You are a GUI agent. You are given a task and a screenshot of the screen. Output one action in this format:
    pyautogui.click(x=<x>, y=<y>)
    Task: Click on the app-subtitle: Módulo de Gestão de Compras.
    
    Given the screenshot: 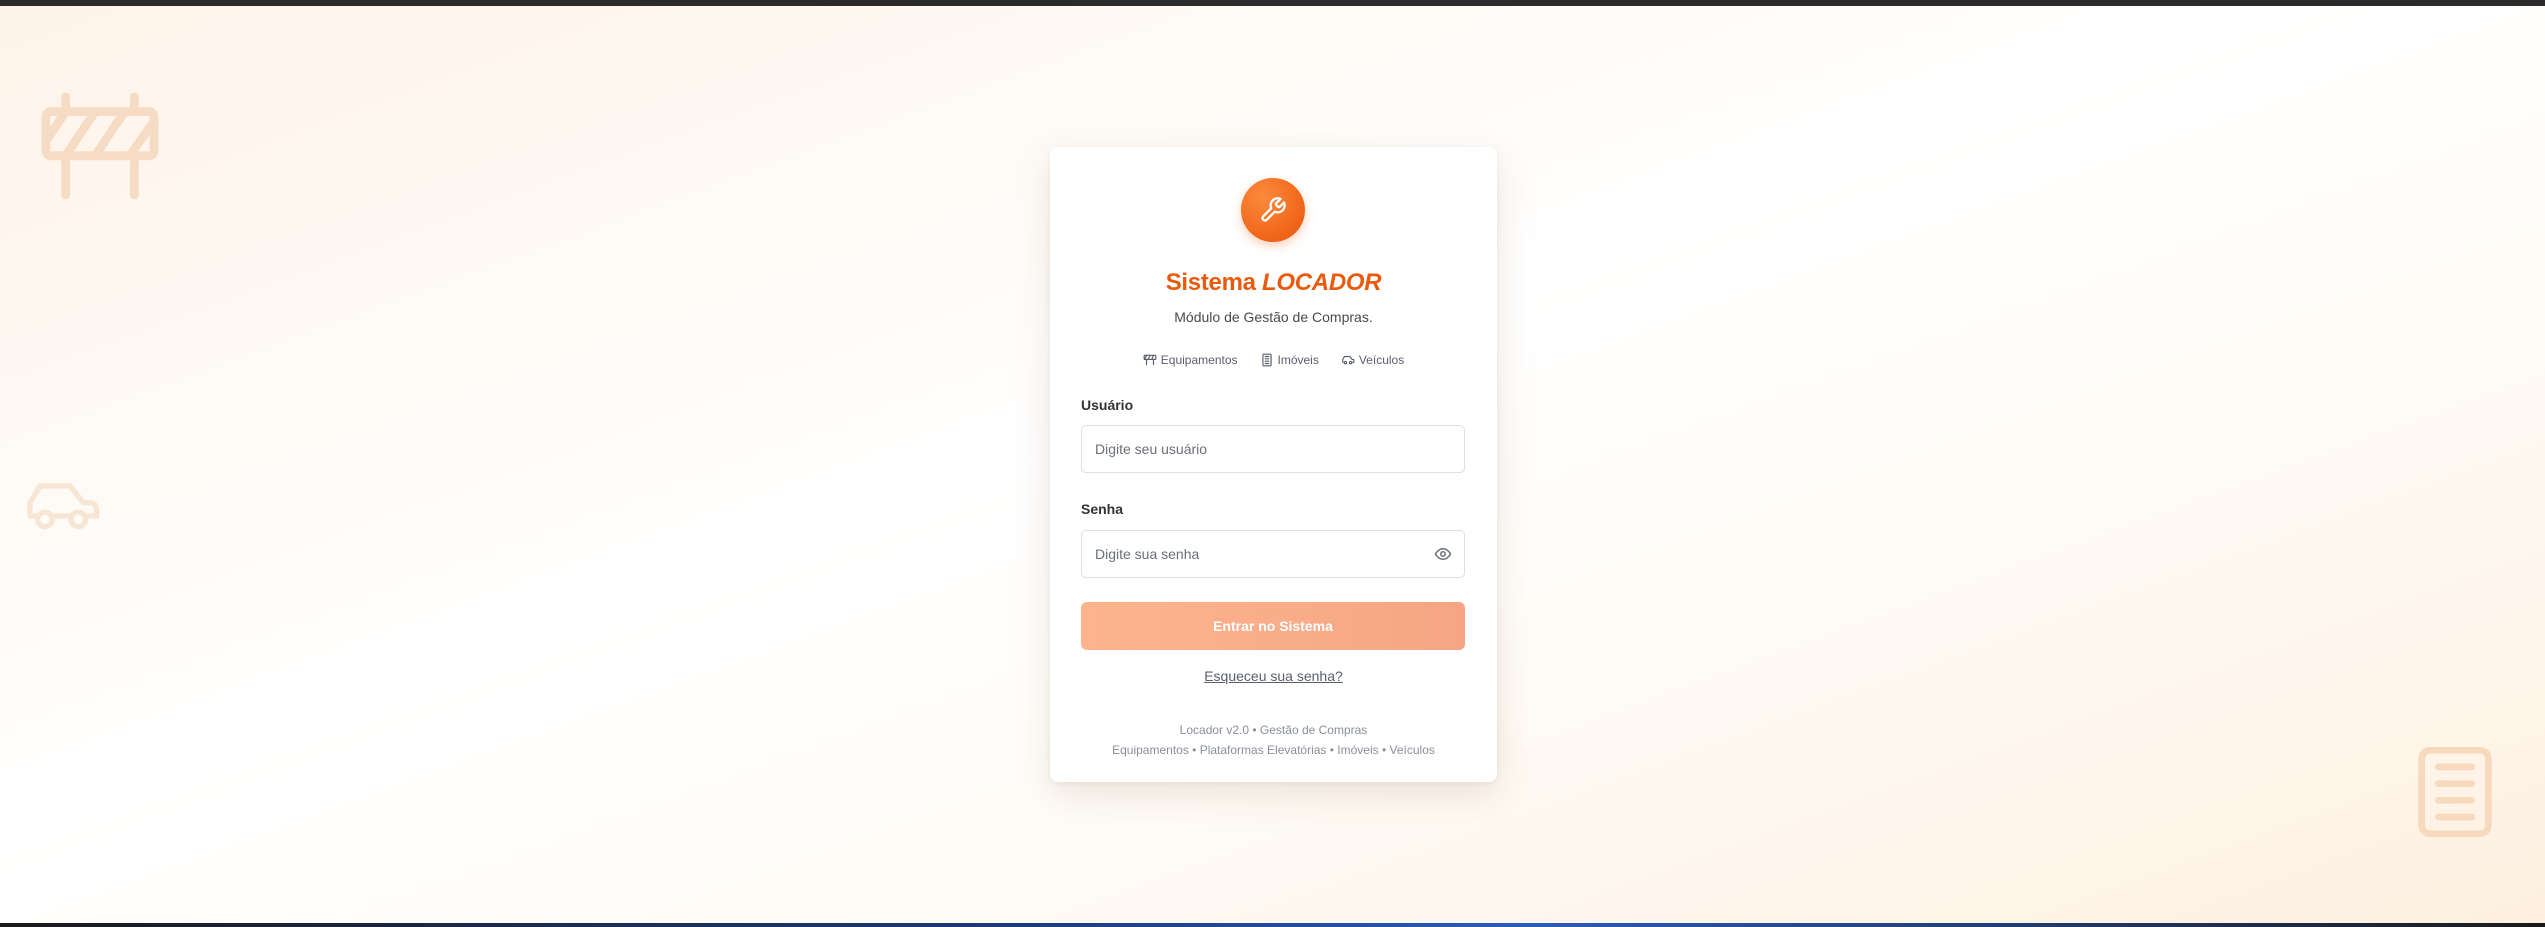 What is the action you would take?
    pyautogui.click(x=1273, y=317)
    